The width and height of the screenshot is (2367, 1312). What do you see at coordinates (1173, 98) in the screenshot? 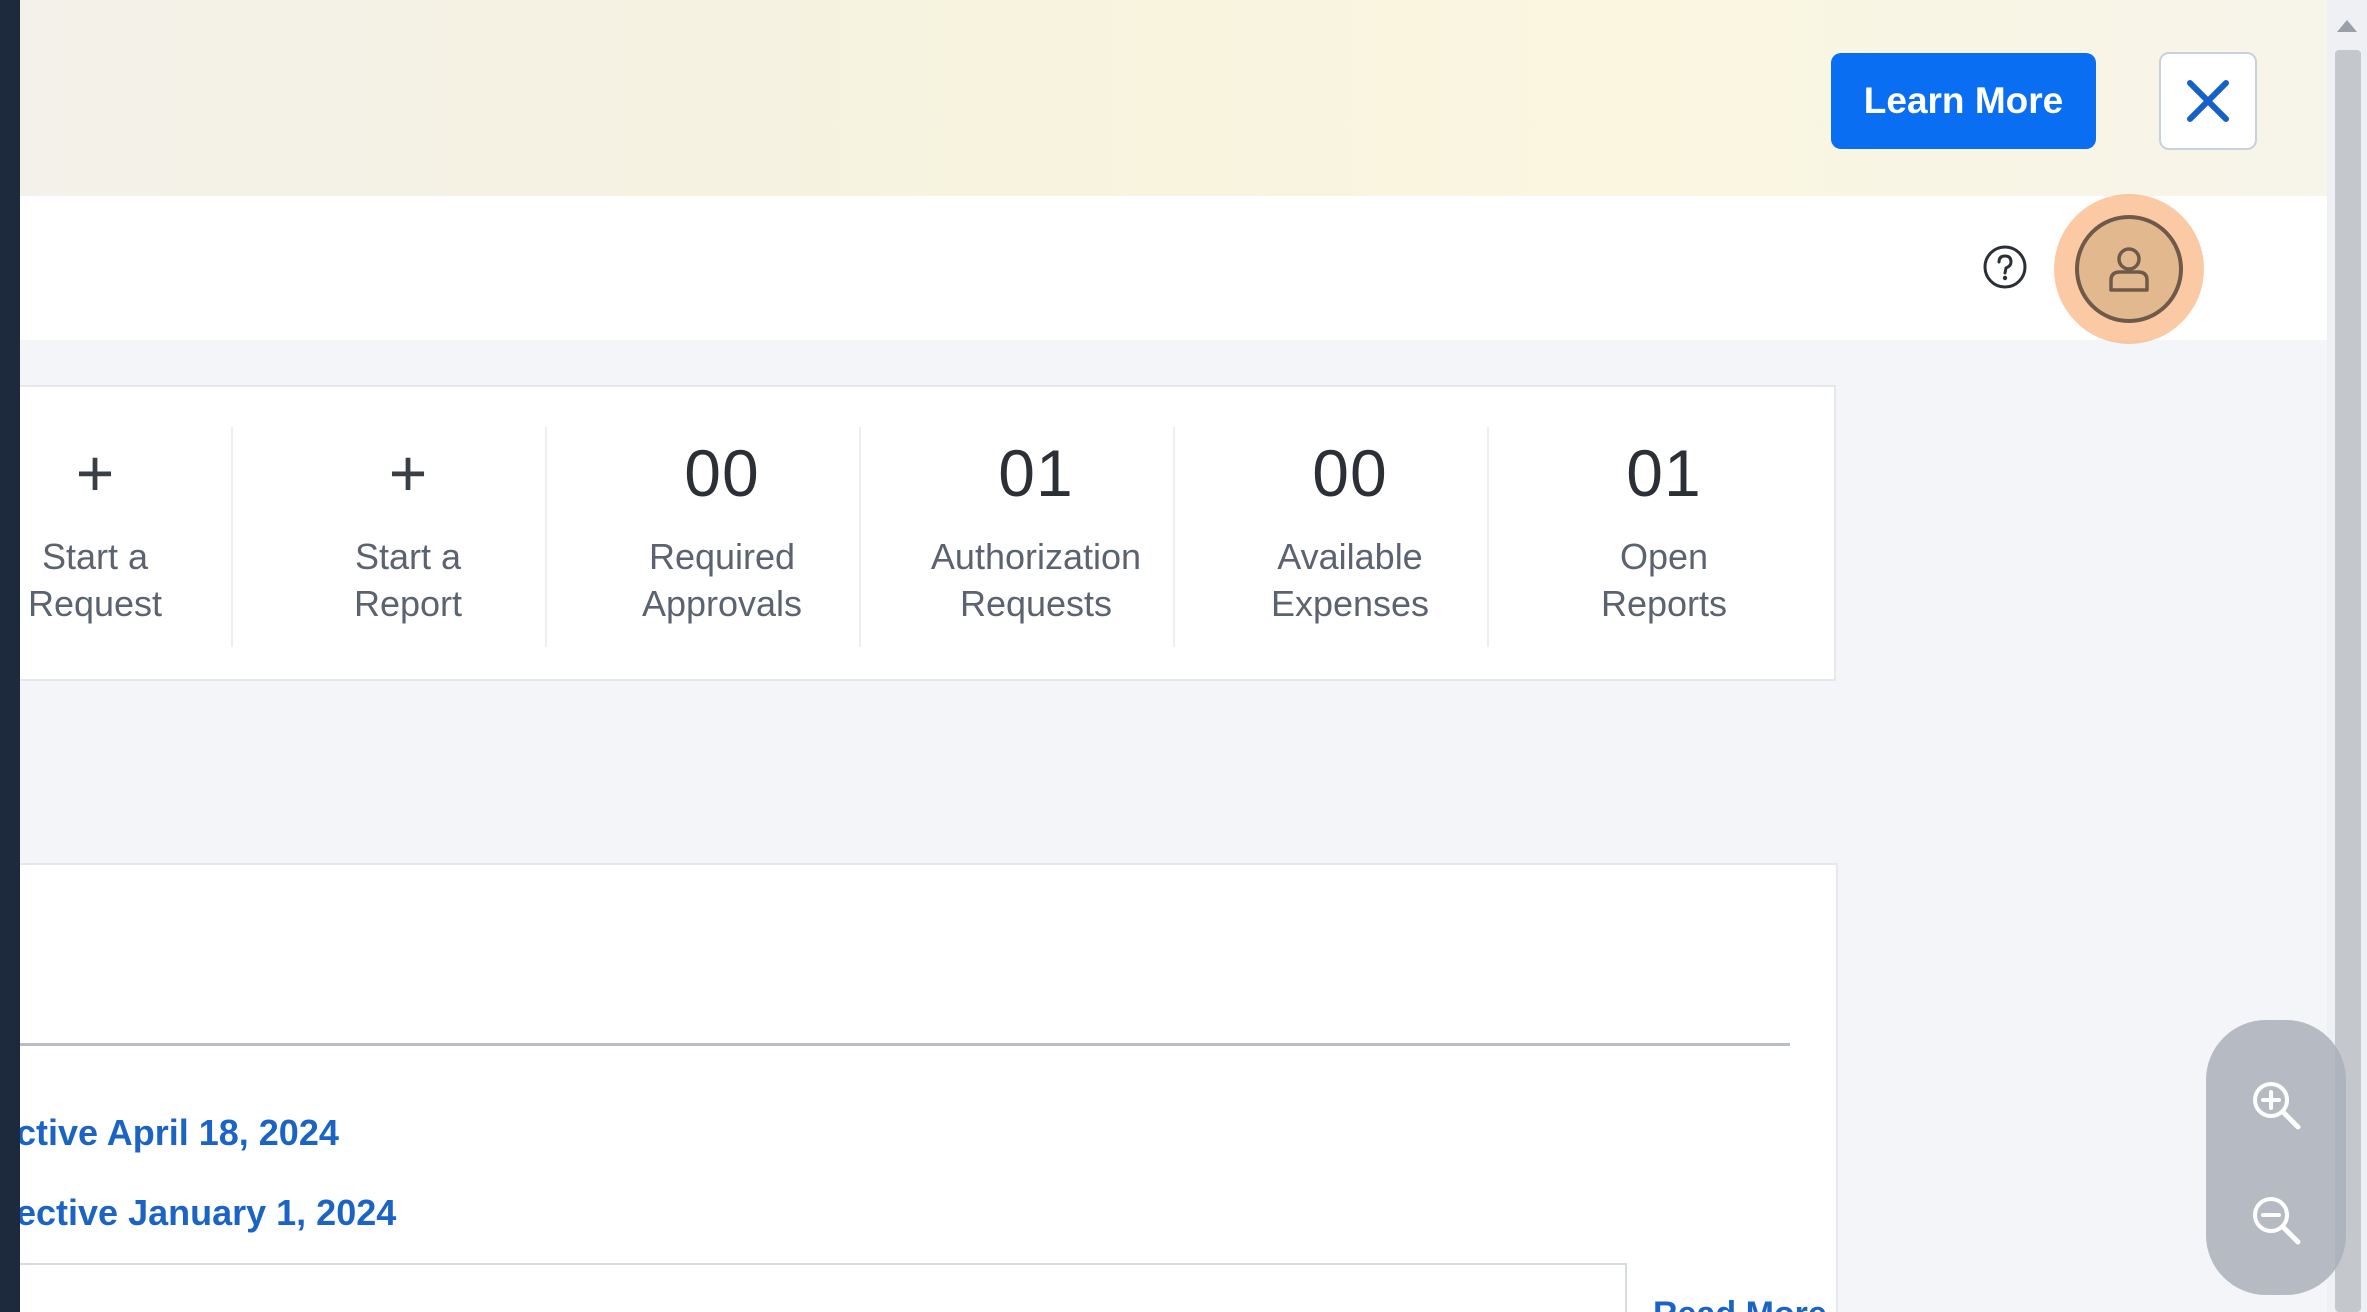
I see `promo-banner: Learn More` at bounding box center [1173, 98].